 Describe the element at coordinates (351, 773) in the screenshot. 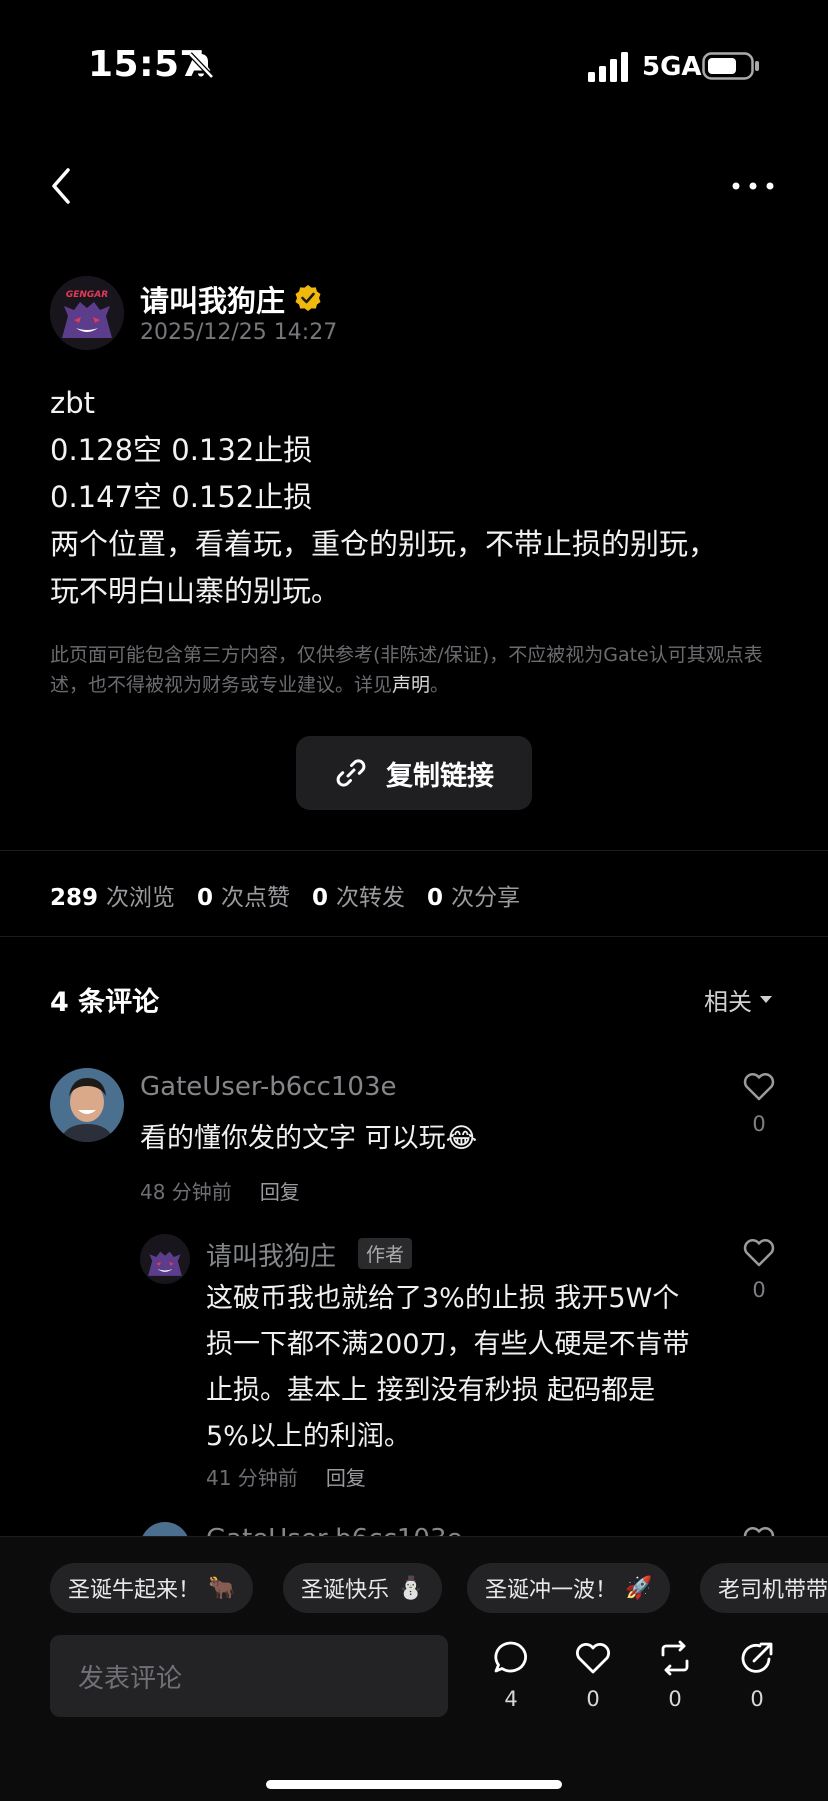

I see `link-icon` at that location.